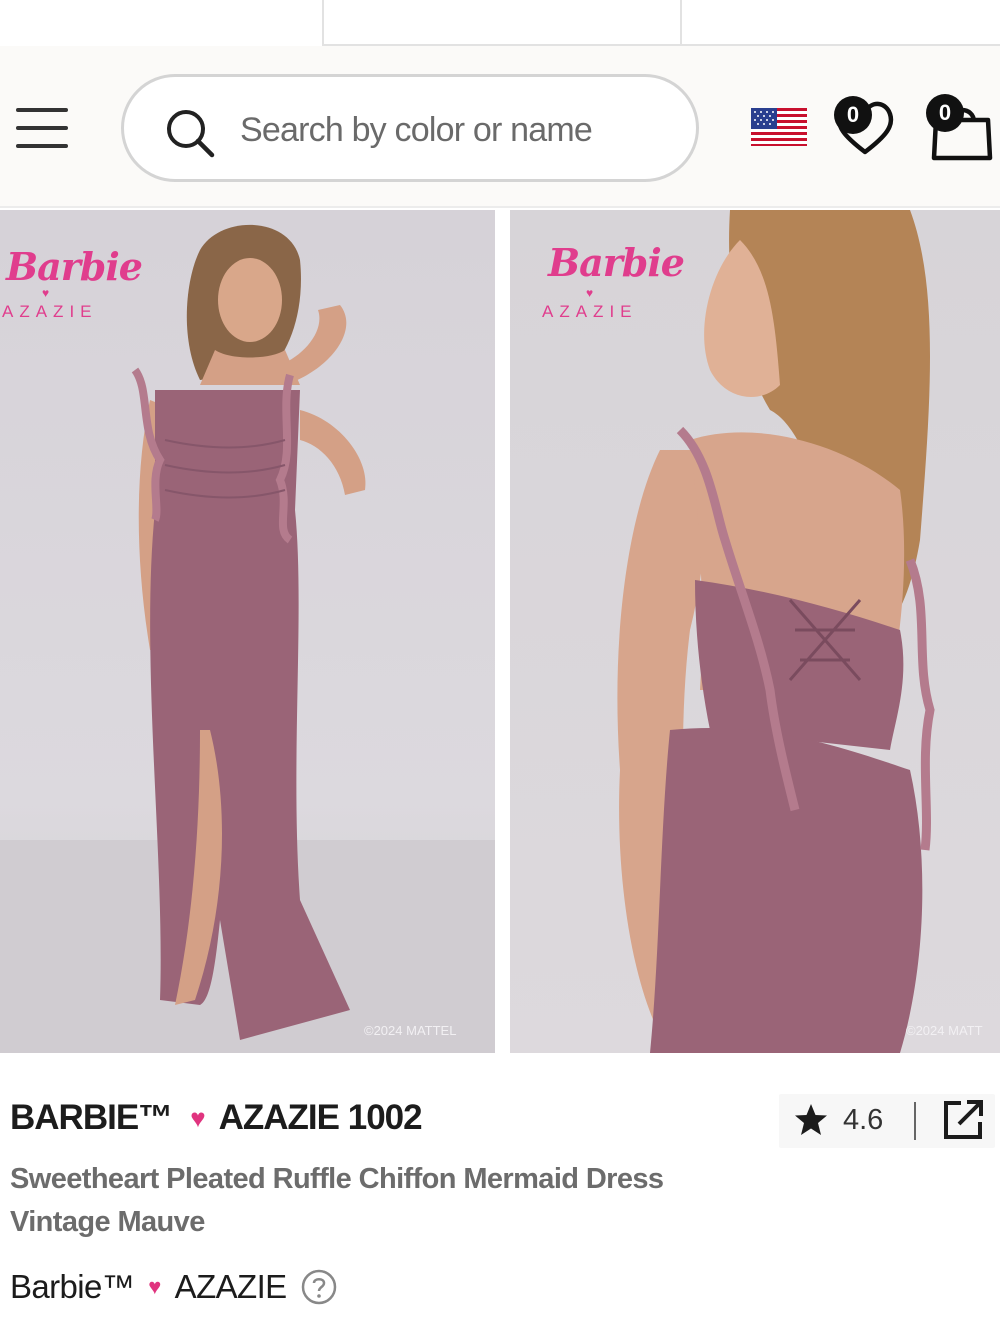 The image size is (1000, 1333). What do you see at coordinates (853, 115) in the screenshot?
I see `wishlist-count-badge: 0` at bounding box center [853, 115].